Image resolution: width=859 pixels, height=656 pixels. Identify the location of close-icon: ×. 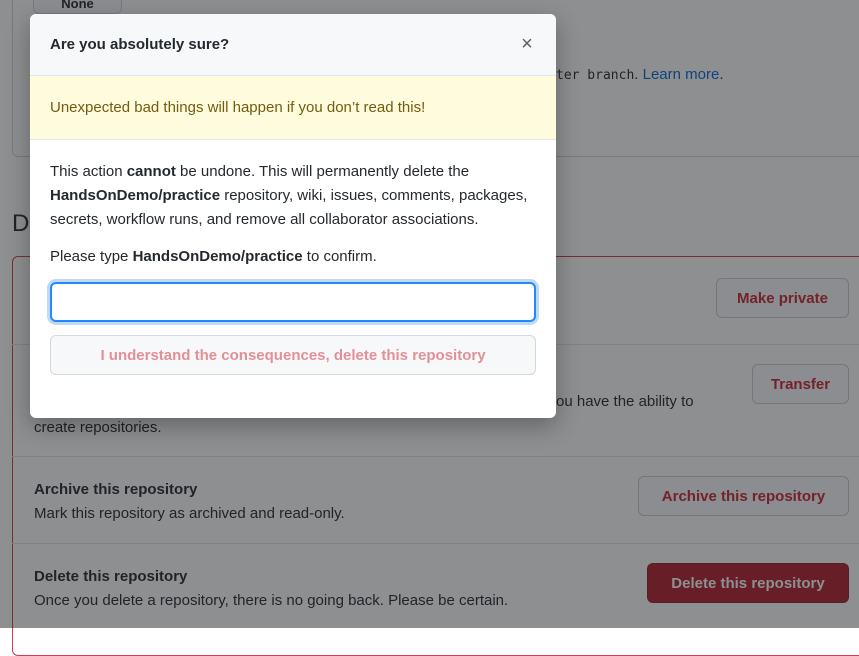
(527, 45).